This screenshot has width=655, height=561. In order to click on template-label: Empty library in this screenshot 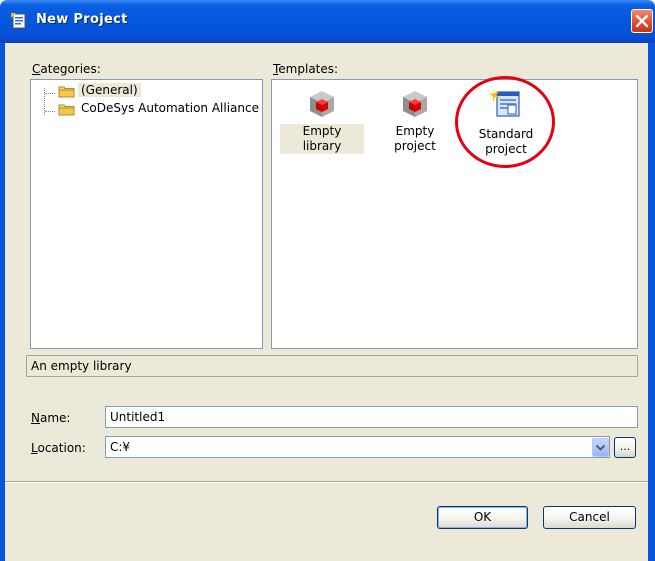, I will do `click(322, 139)`.